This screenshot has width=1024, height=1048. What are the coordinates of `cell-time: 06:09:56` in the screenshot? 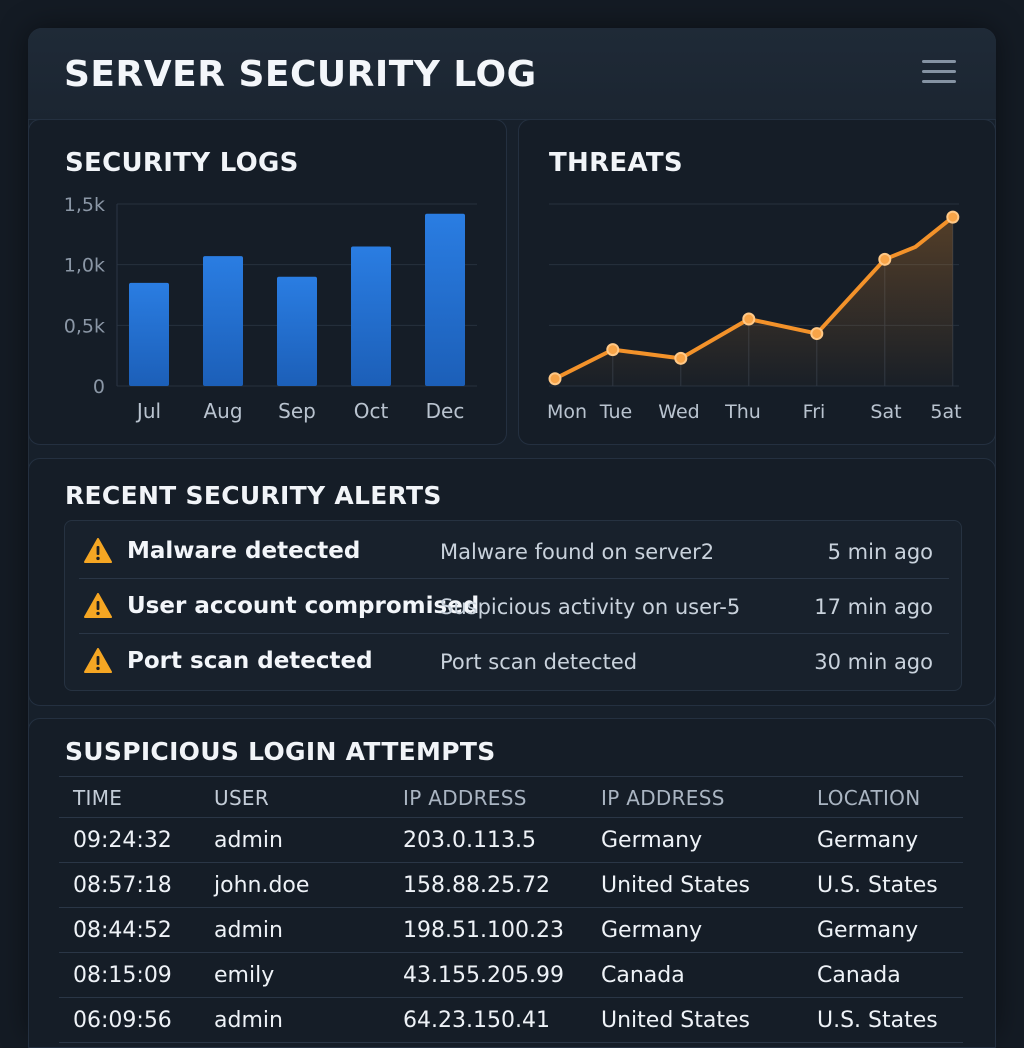 It's located at (122, 1020).